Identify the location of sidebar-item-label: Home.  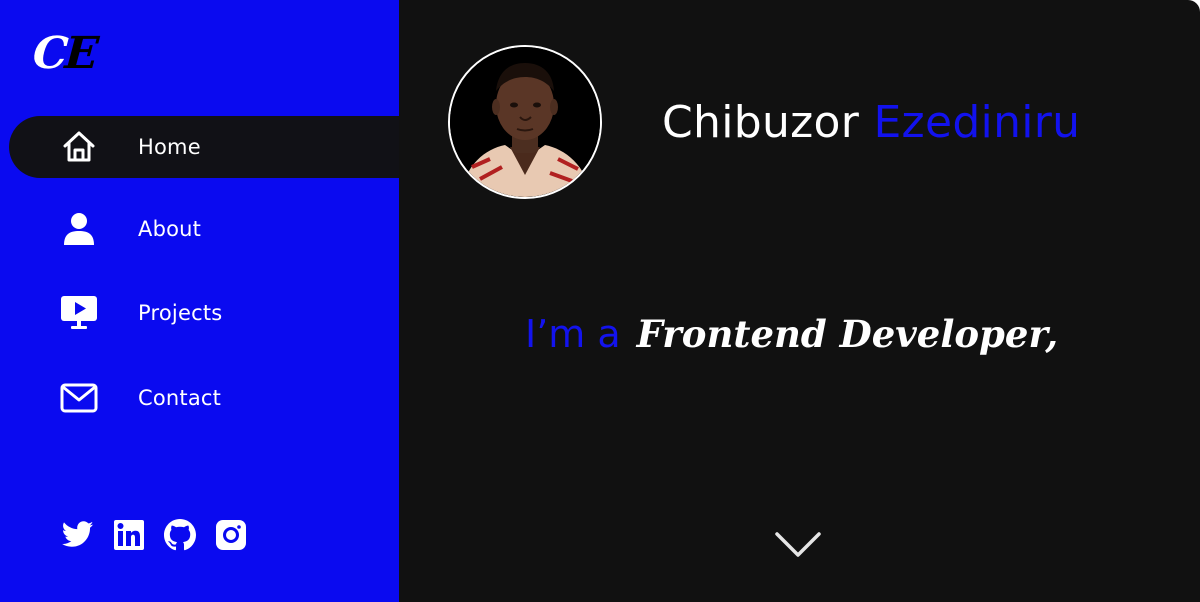
(169, 147).